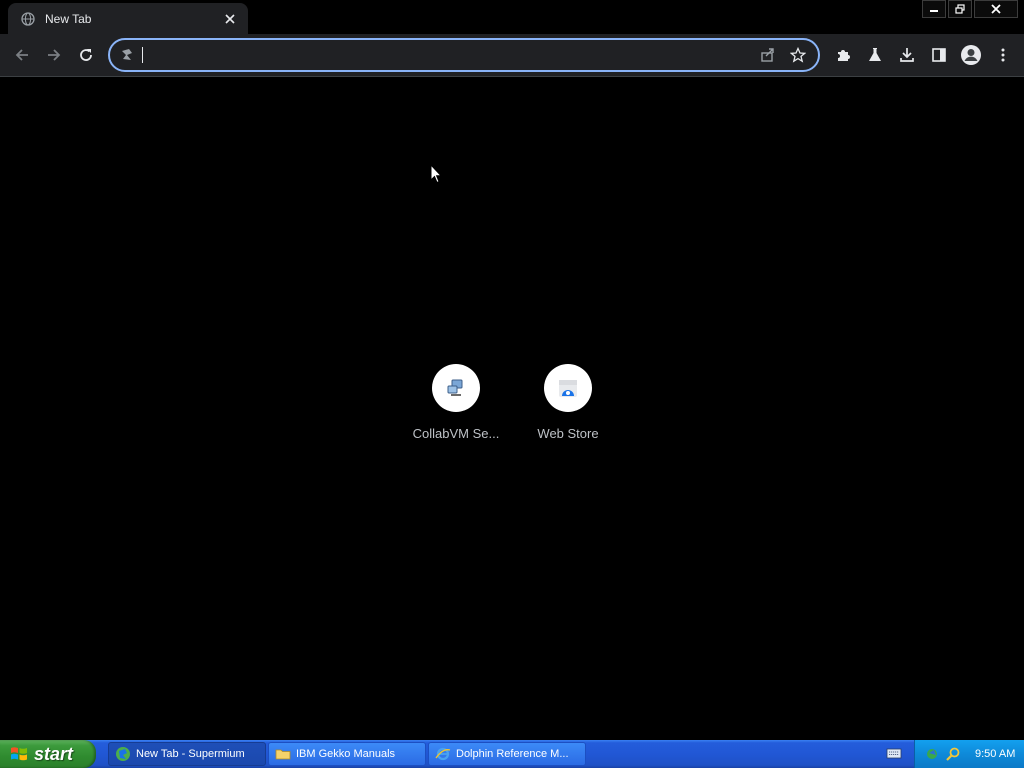 This screenshot has height=768, width=1024. I want to click on network-icon, so click(933, 754).